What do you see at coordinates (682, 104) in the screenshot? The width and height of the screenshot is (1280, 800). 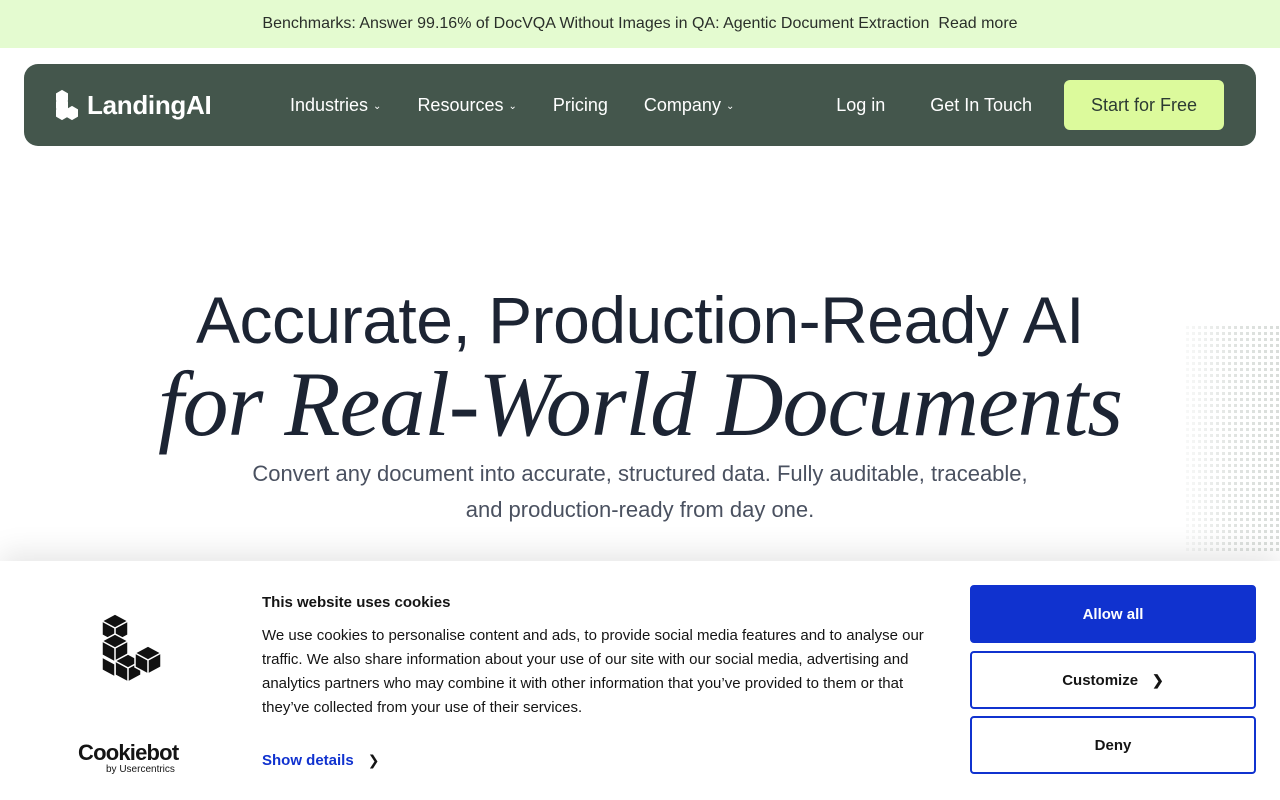 I see `nav-company-label: Company` at bounding box center [682, 104].